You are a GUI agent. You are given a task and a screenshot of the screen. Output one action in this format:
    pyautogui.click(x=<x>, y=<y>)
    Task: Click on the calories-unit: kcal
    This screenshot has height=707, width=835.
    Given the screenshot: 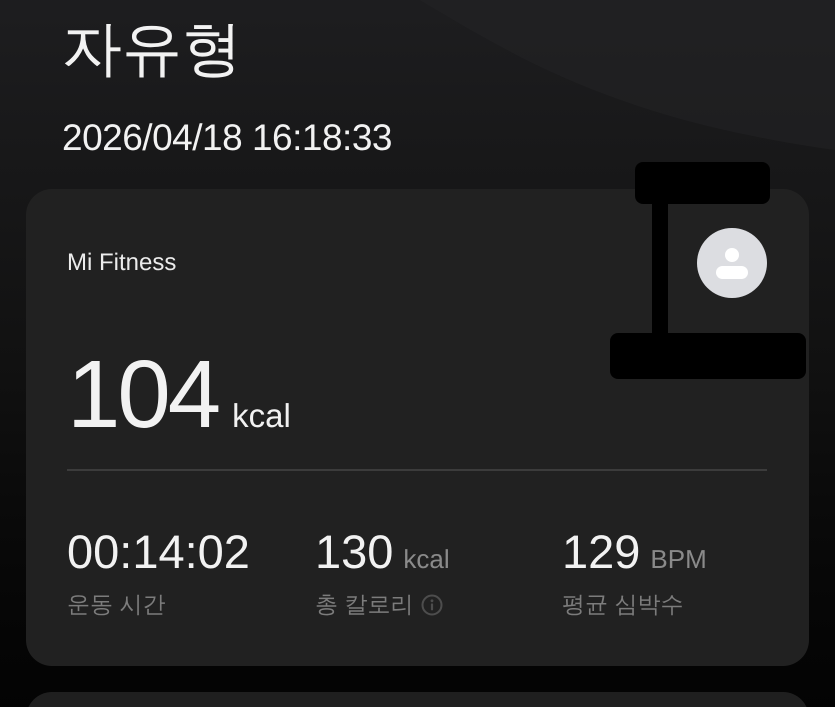 What is the action you would take?
    pyautogui.click(x=261, y=415)
    